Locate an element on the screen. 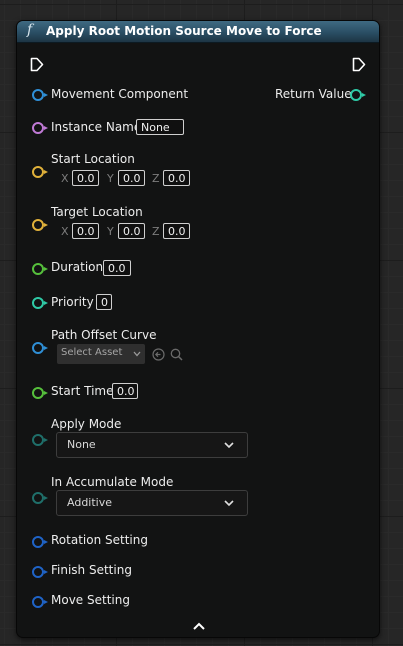 This screenshot has width=403, height=646. movement-component-label: Movement Component is located at coordinates (120, 94).